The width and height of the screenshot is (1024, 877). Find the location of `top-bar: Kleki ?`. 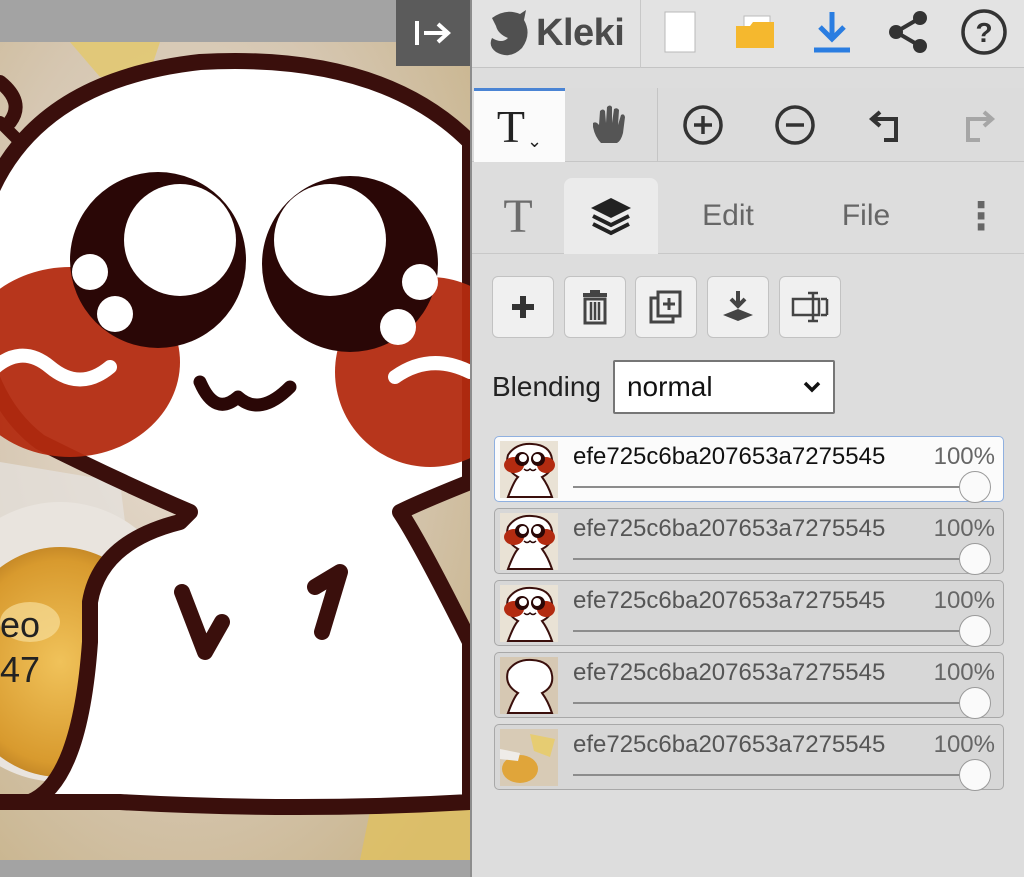

top-bar: Kleki ? is located at coordinates (748, 34).